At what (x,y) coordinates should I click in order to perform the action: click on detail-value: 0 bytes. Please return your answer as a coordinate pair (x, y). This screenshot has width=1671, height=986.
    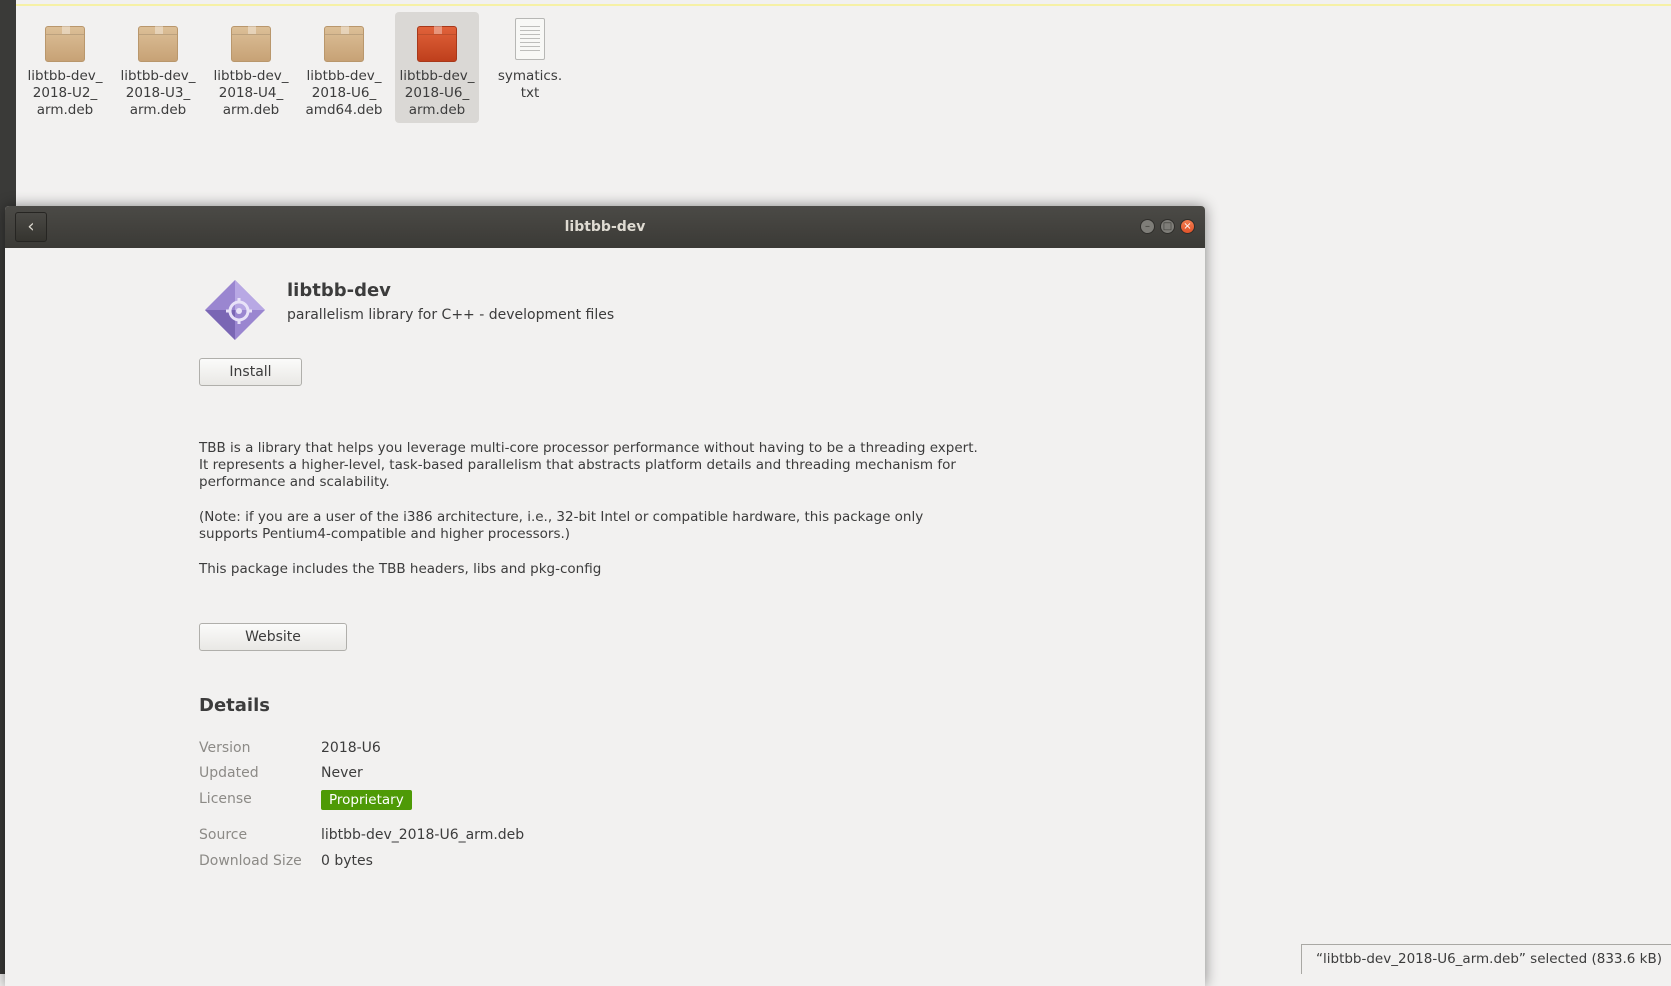
    Looking at the image, I should click on (347, 861).